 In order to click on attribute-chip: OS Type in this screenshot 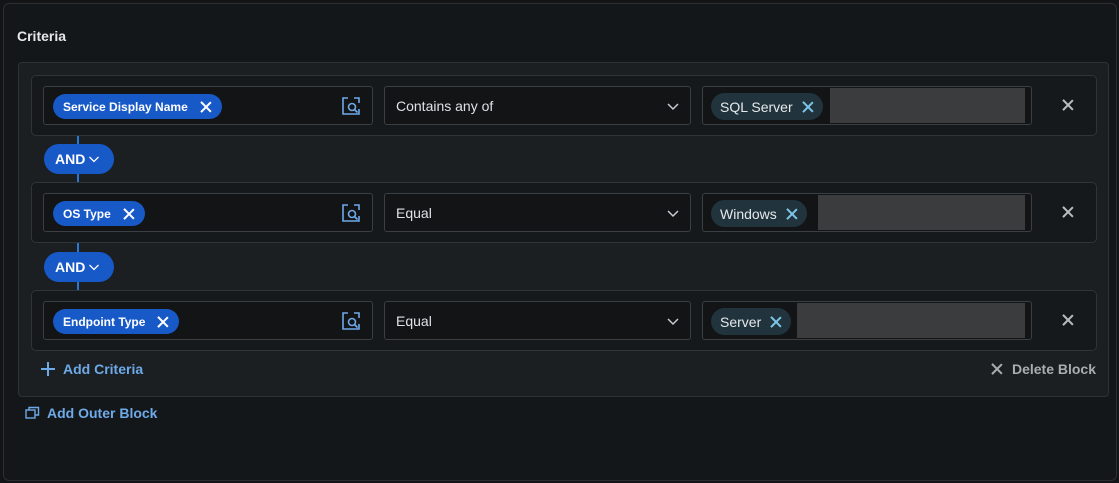, I will do `click(99, 213)`.